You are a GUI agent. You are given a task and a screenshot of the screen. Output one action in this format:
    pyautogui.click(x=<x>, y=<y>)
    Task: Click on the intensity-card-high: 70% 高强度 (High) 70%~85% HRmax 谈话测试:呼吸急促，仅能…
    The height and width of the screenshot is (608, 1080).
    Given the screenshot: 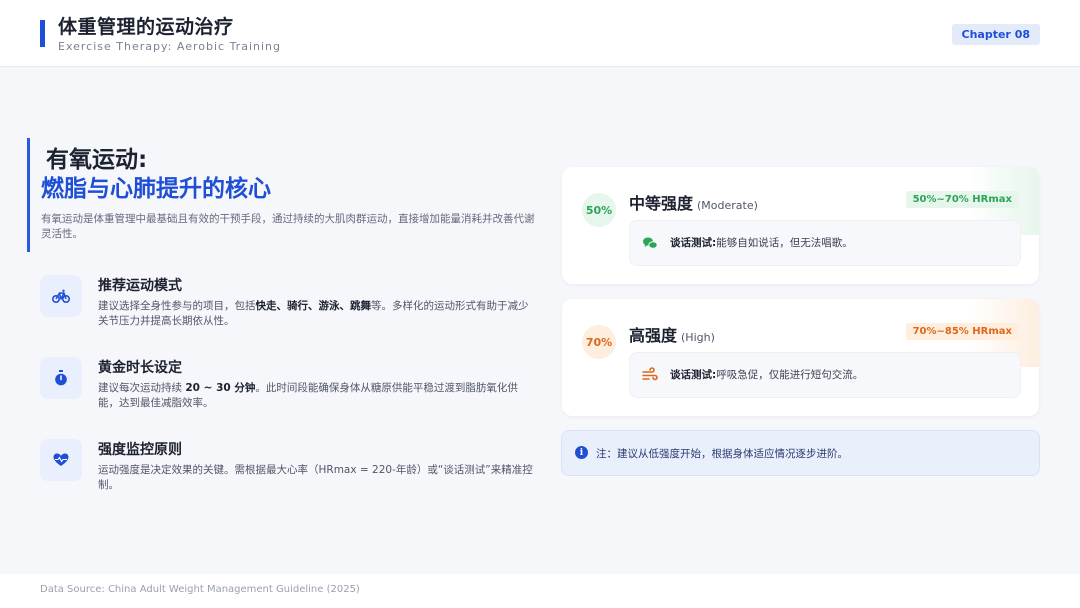 What is the action you would take?
    pyautogui.click(x=800, y=357)
    